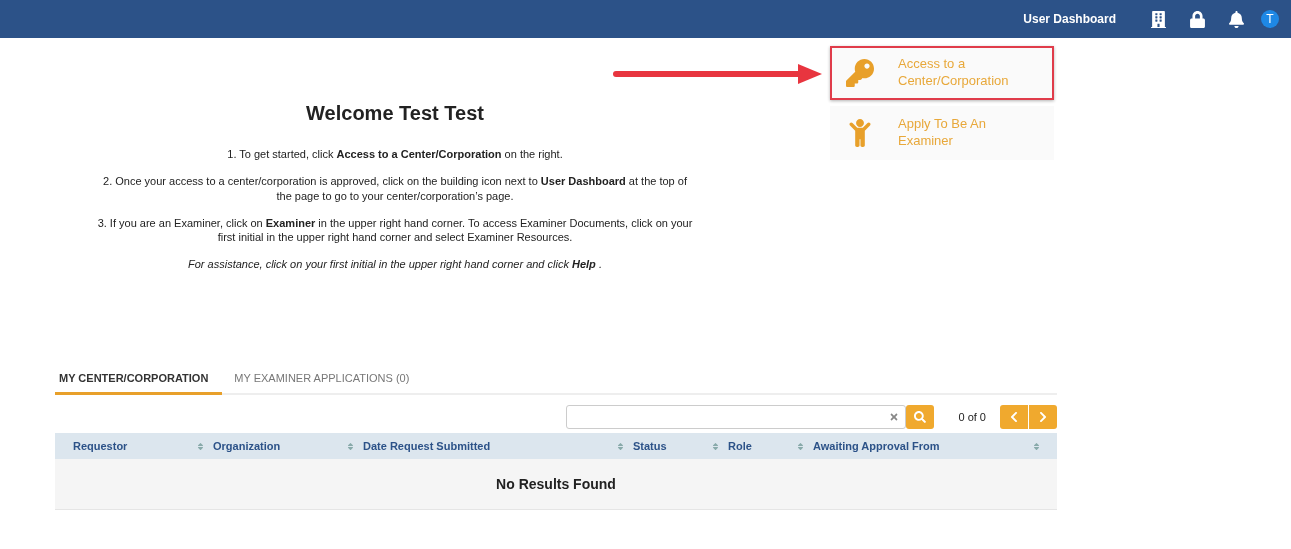  What do you see at coordinates (395, 230) in the screenshot?
I see `instruction-text: 3. If you are an Examiner, click on Examiner in the upper right hand corner. To access Examiner Documents, click on your first initial in the upper right hand corner and select Examiner Resources.` at bounding box center [395, 230].